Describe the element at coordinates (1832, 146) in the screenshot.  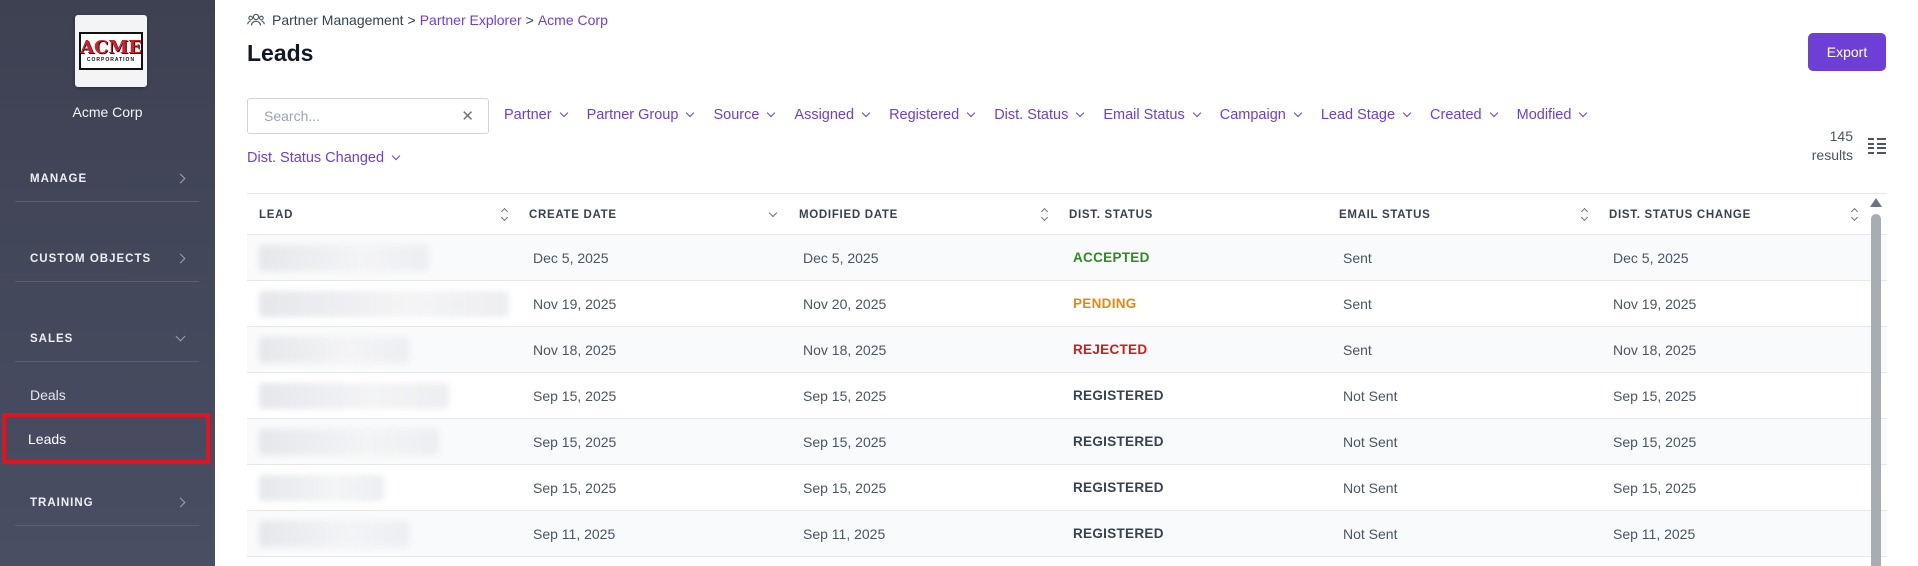
I see `results-count: 145 results` at that location.